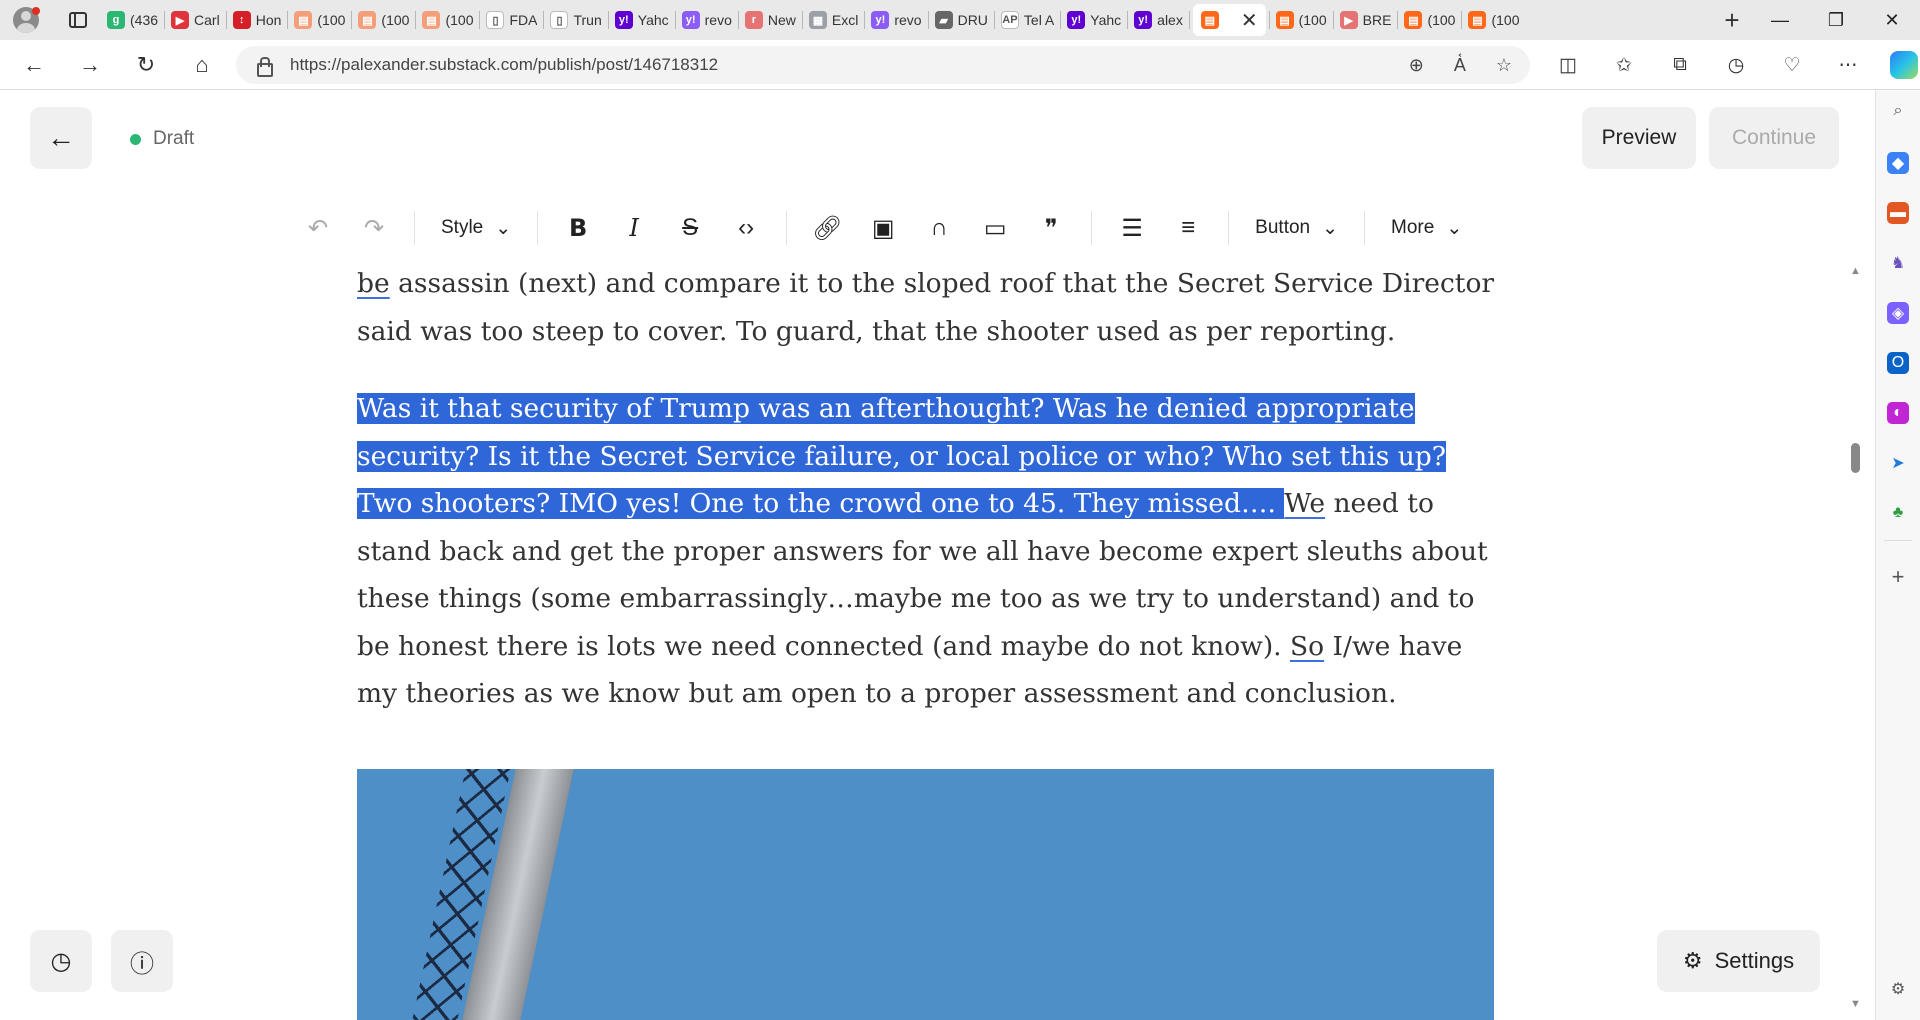  Describe the element at coordinates (1460, 65) in the screenshot. I see `read-aloud-icon: A᷾` at that location.